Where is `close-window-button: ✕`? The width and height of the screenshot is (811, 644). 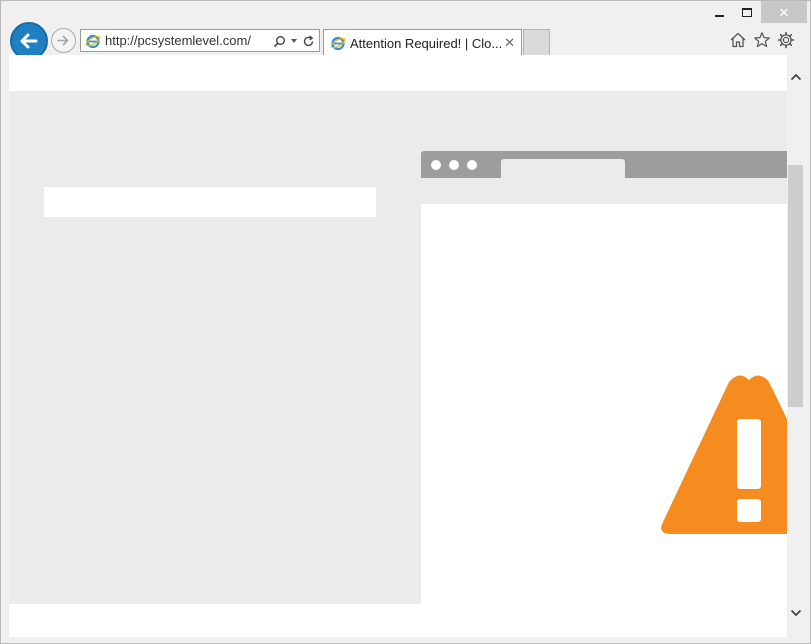
close-window-button: ✕ is located at coordinates (784, 12).